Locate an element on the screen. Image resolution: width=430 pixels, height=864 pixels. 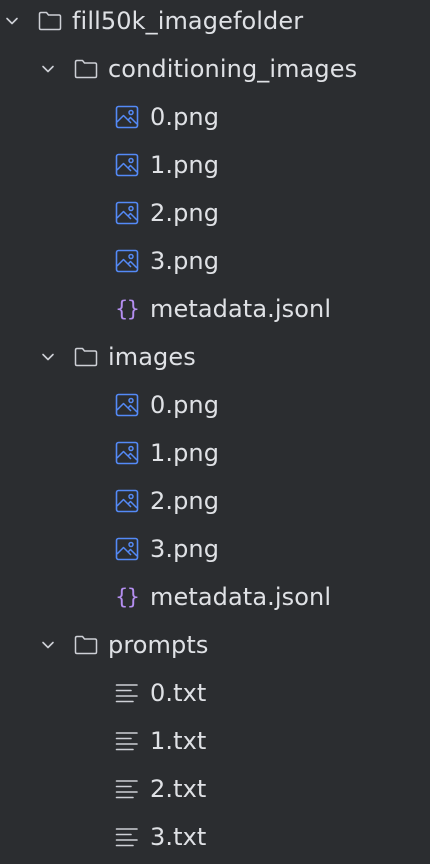
tree-row-folder-conditioning-images: conditioning_images is located at coordinates (215, 69).